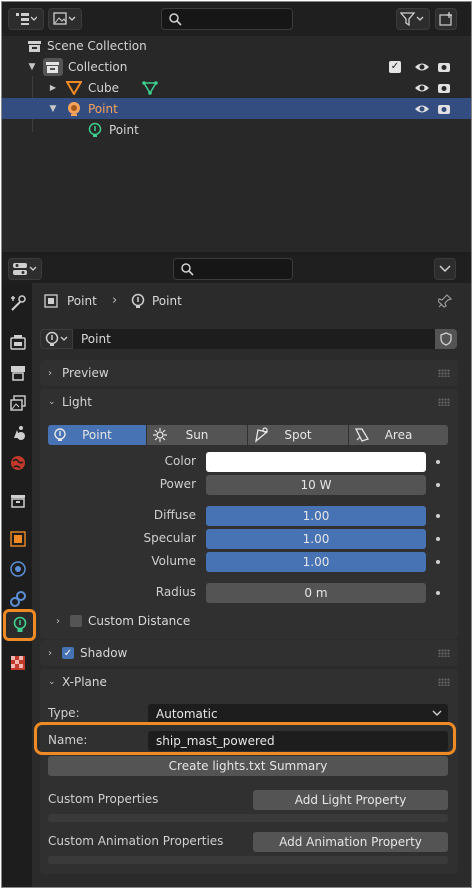 Image resolution: width=474 pixels, height=890 pixels. What do you see at coordinates (18, 303) in the screenshot?
I see `tab-tool` at bounding box center [18, 303].